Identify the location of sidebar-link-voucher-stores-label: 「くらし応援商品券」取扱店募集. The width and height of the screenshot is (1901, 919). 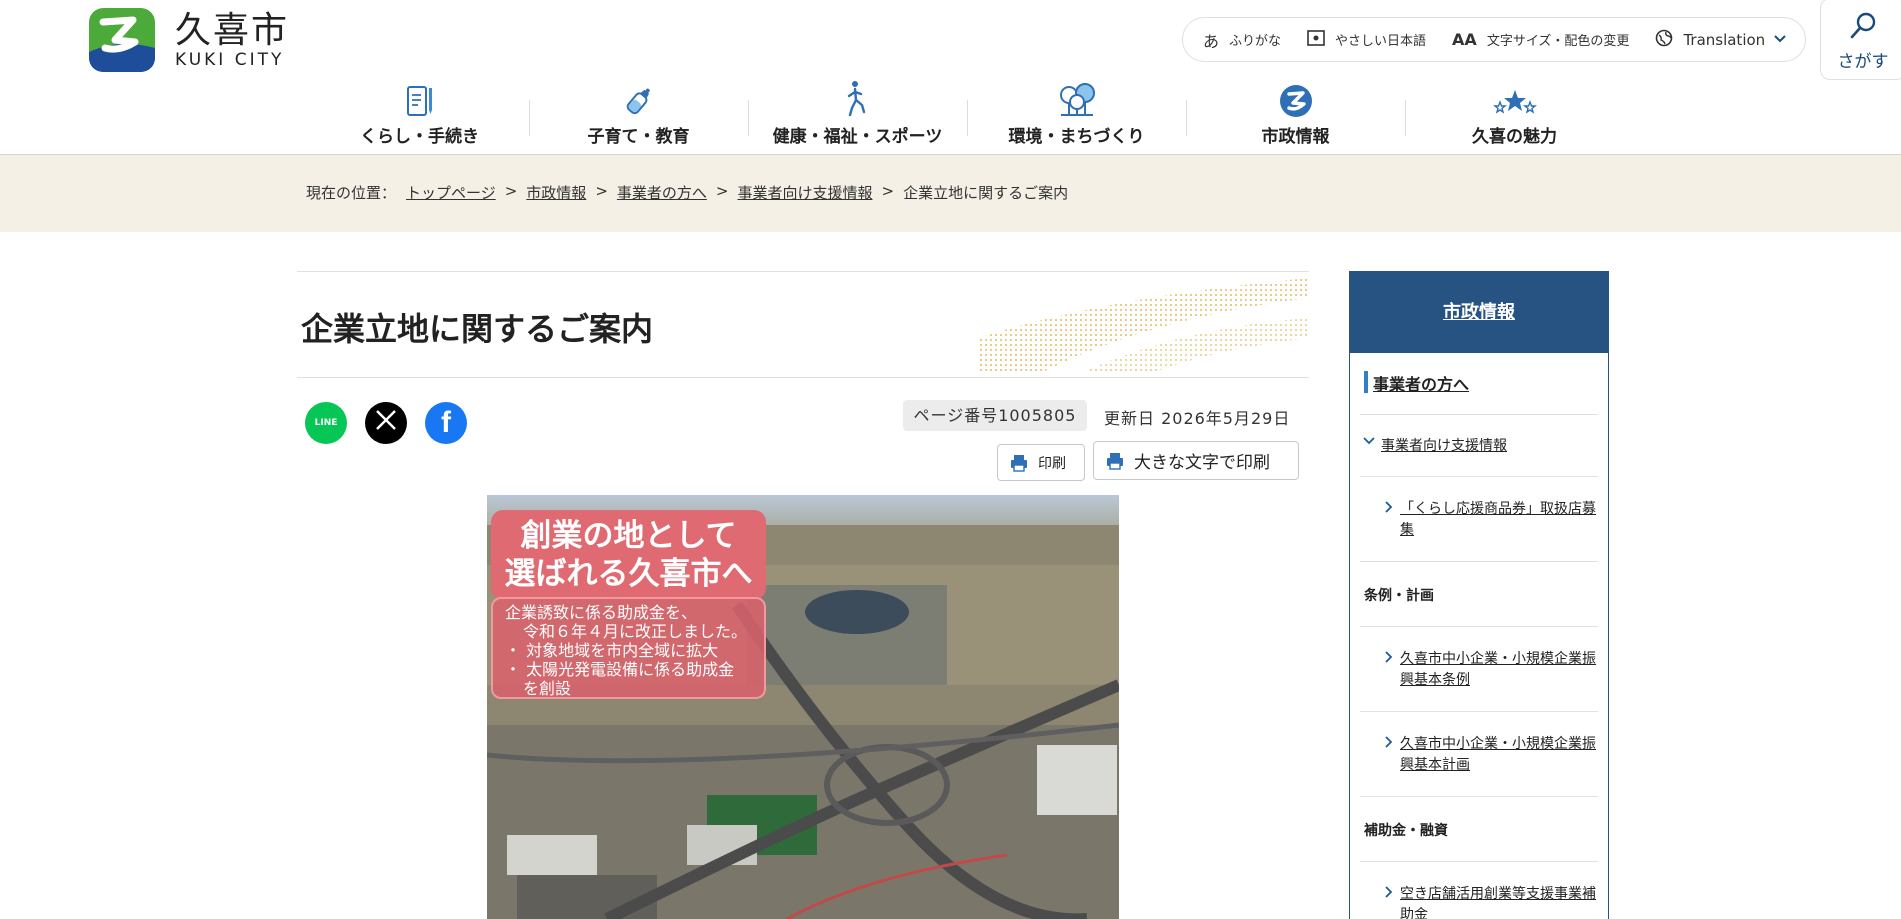
(1498, 519).